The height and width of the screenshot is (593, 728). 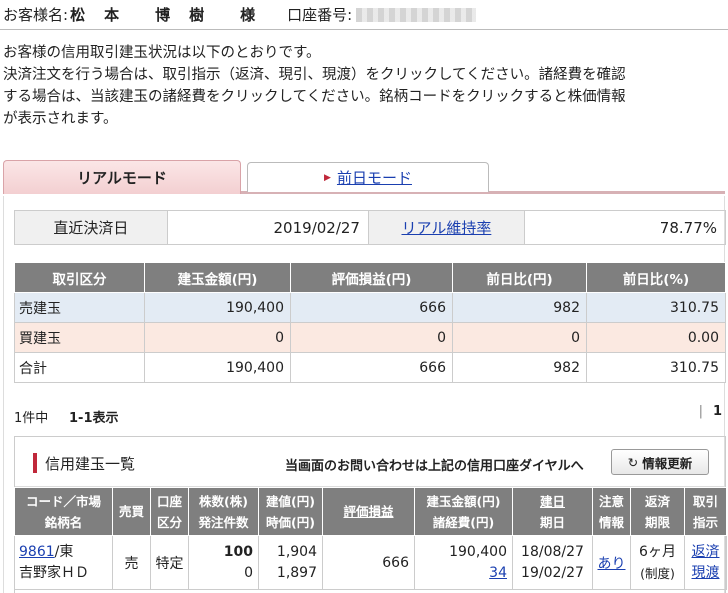 I want to click on intro-line: お客様の信用取引建玉状況は以下のとおりです。, so click(x=162, y=53).